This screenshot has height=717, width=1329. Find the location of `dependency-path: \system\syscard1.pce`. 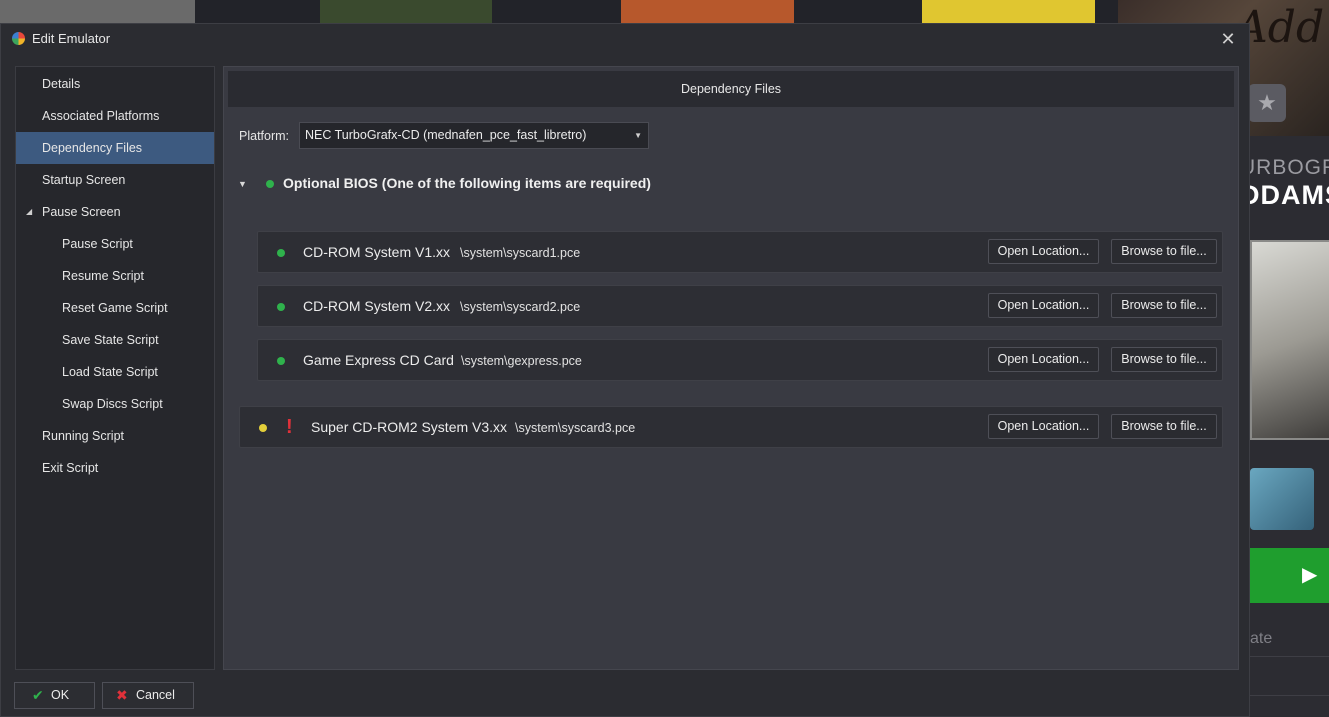

dependency-path: \system\syscard1.pce is located at coordinates (520, 253).